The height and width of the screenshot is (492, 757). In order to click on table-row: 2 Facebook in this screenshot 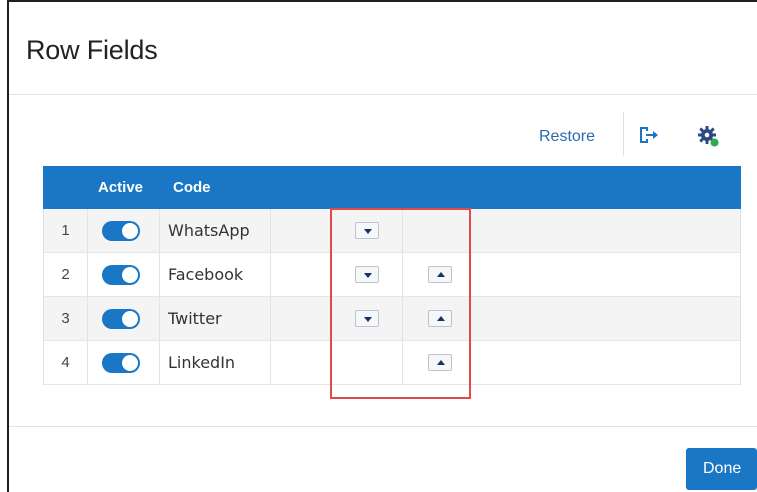, I will do `click(392, 275)`.